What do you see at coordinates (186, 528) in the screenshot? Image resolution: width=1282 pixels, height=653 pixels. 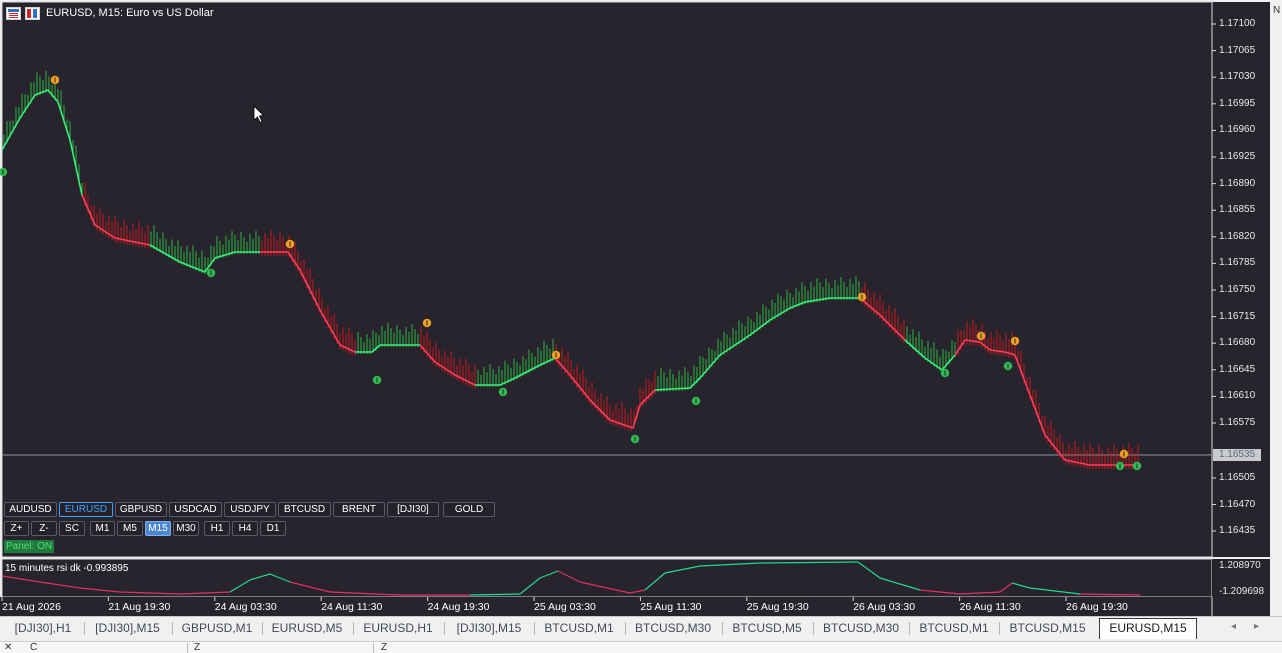 I see `tool-button-m30: M30` at bounding box center [186, 528].